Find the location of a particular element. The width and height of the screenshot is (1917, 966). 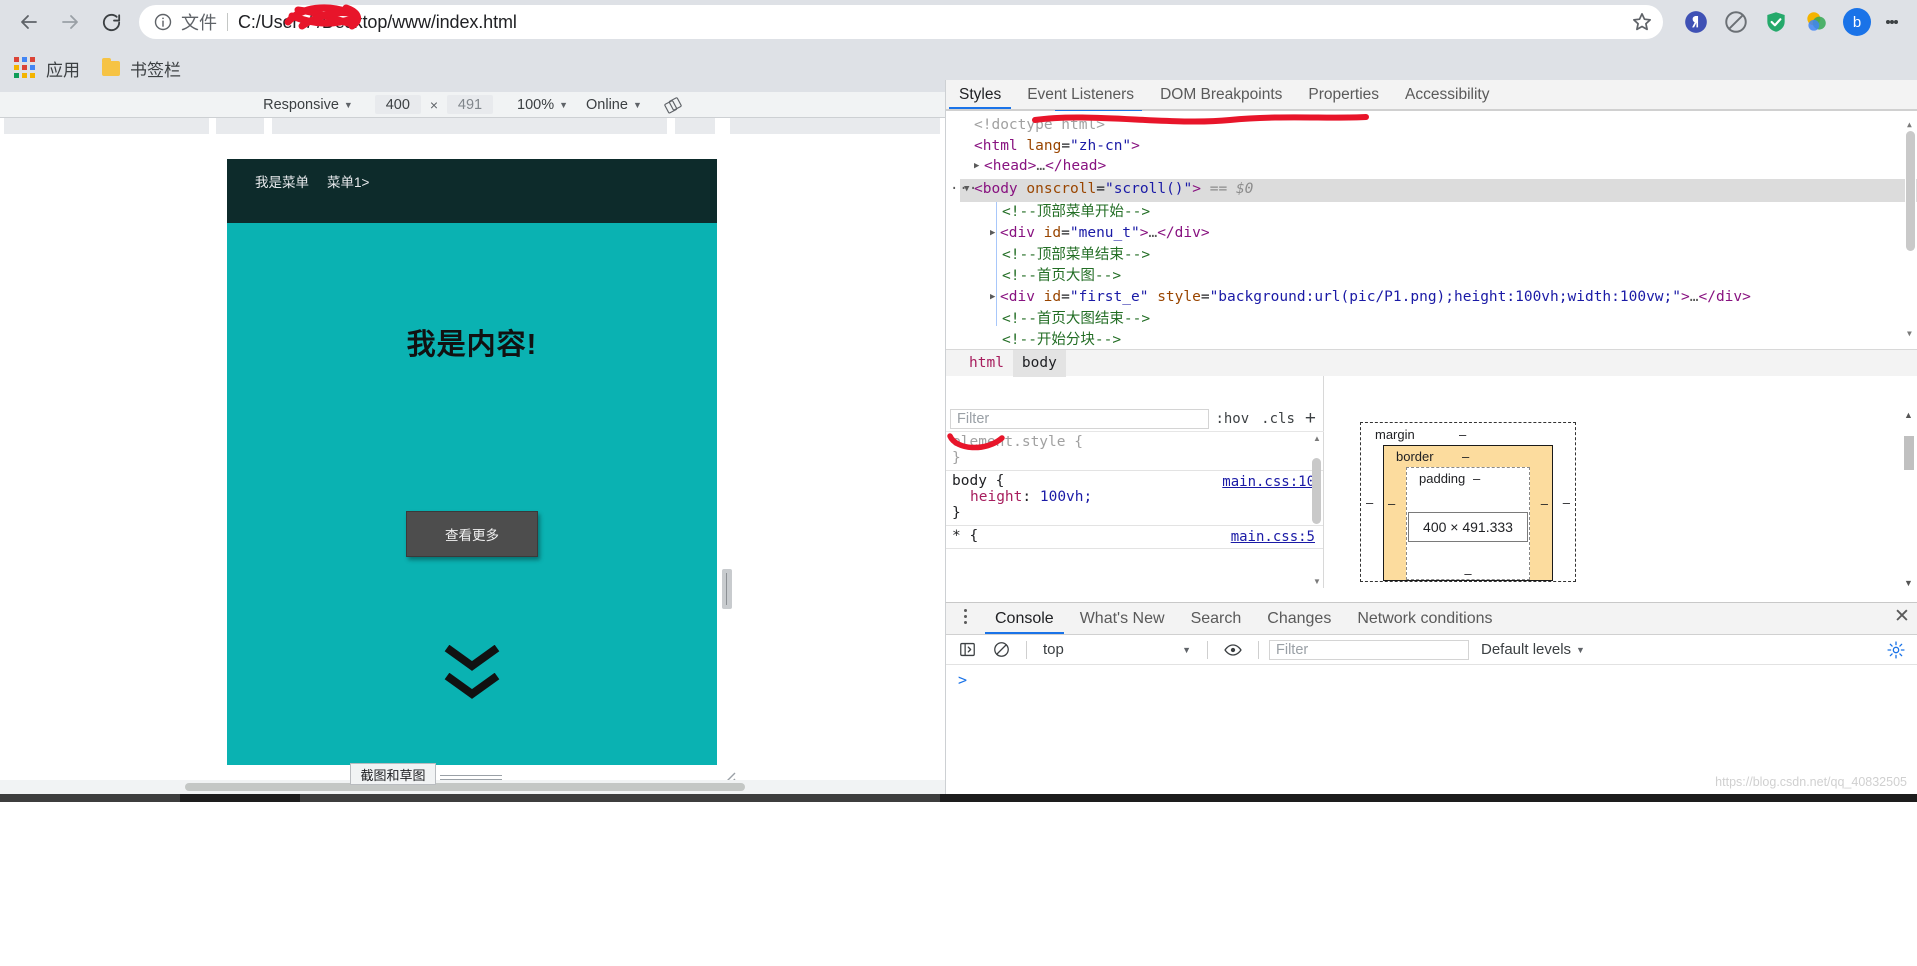

css-rule-universal: * { main.css:5 is located at coordinates (1134, 537).